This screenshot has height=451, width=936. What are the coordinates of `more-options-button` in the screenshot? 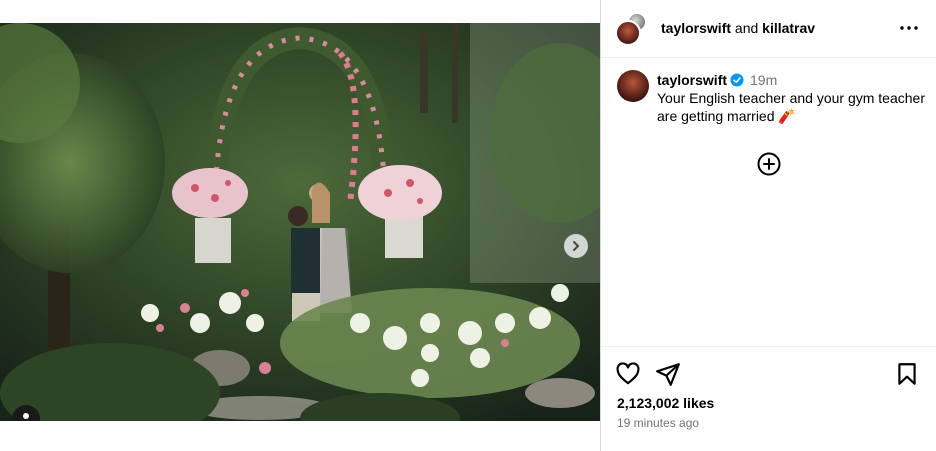 It's located at (909, 28).